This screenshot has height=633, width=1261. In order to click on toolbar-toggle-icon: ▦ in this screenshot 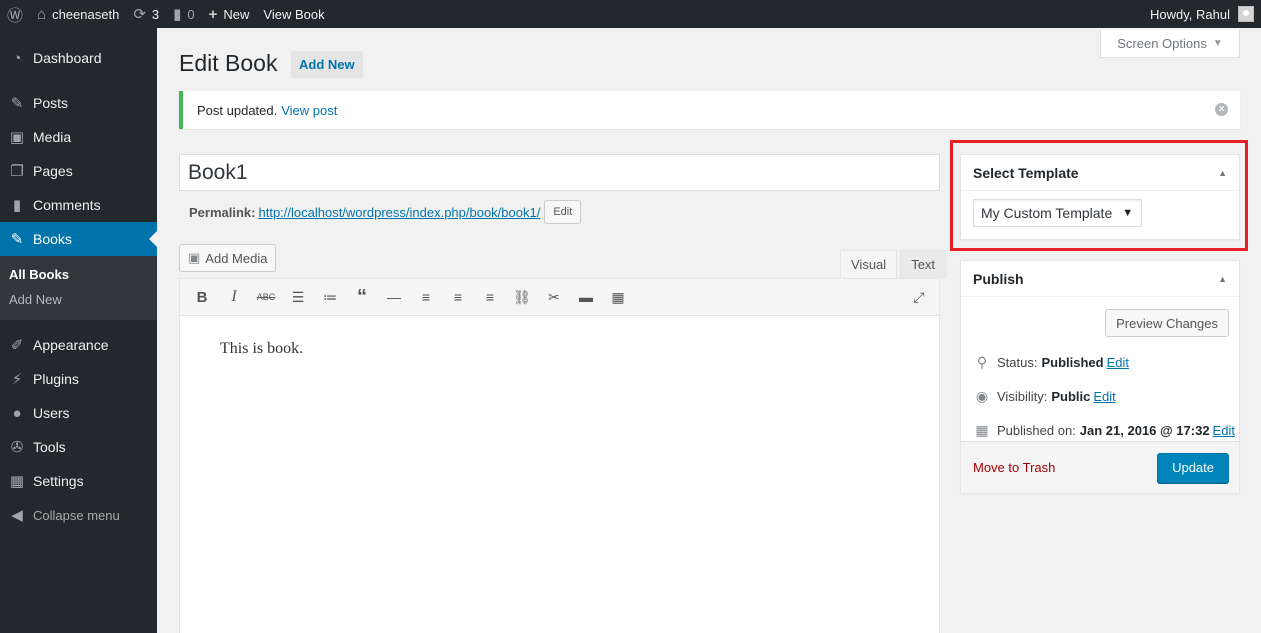, I will do `click(618, 297)`.